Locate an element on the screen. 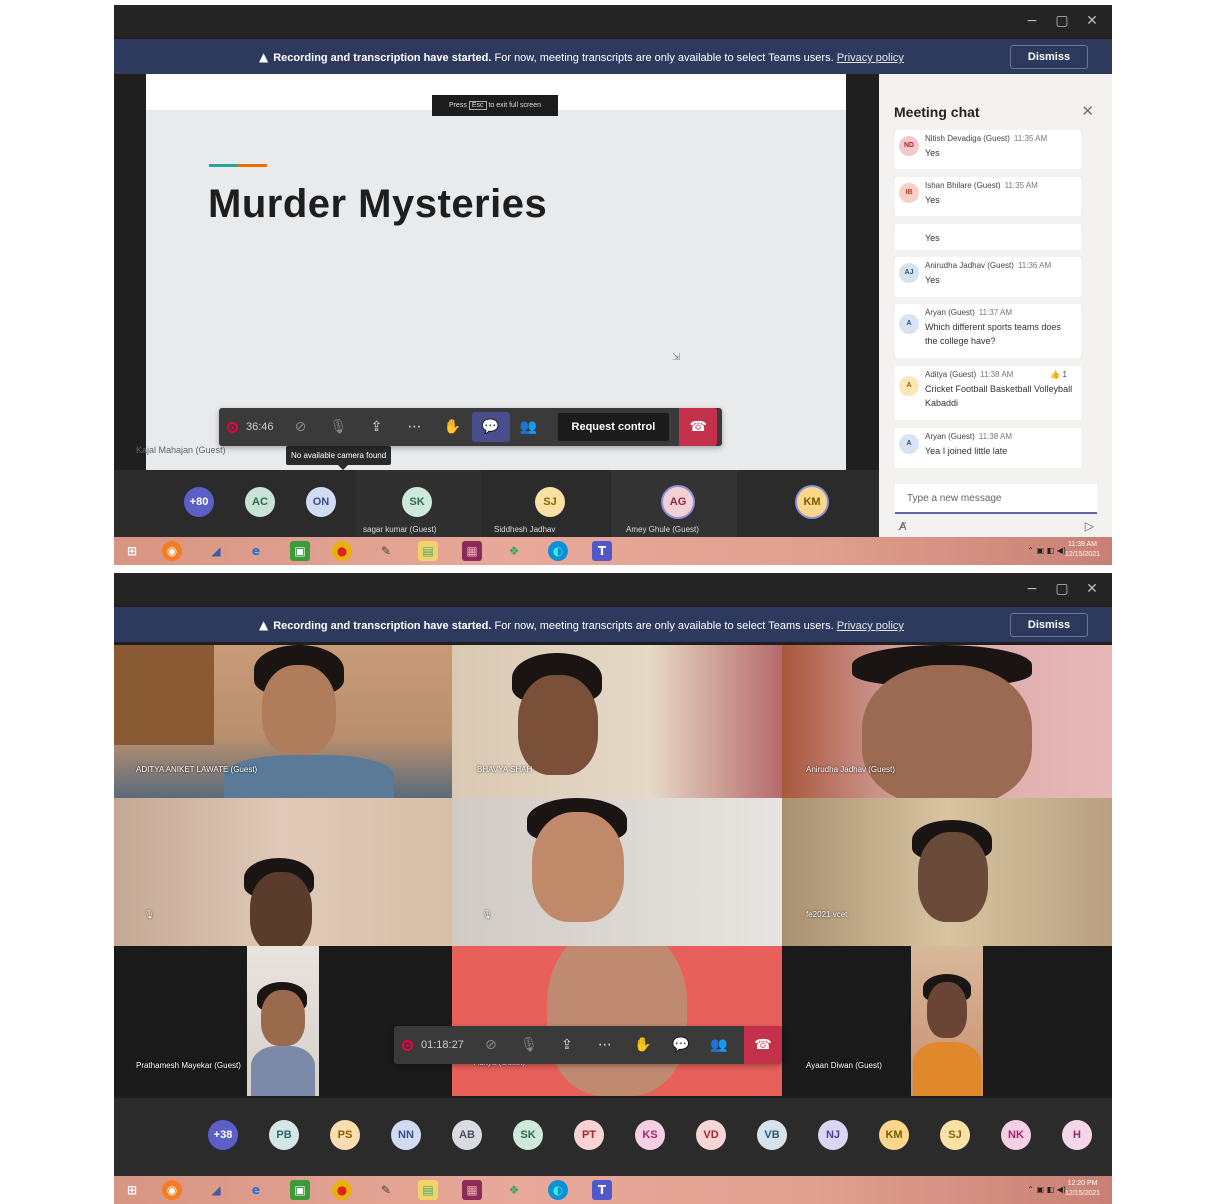 The width and height of the screenshot is (1218, 1204). background-shelf is located at coordinates (164, 695).